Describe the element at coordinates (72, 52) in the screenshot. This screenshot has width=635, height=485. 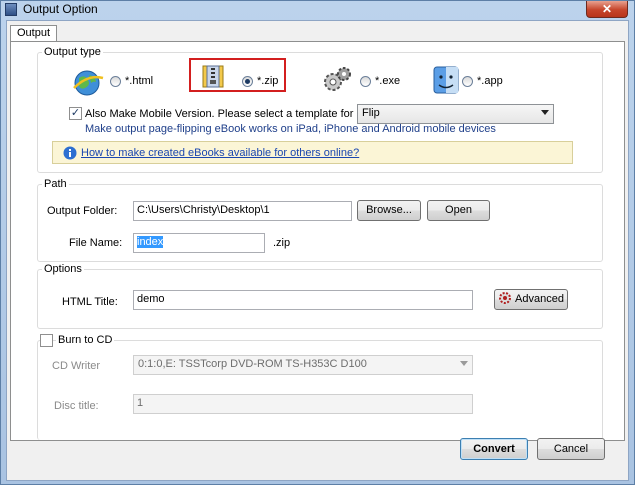
I see `output-type-label: Output type` at that location.